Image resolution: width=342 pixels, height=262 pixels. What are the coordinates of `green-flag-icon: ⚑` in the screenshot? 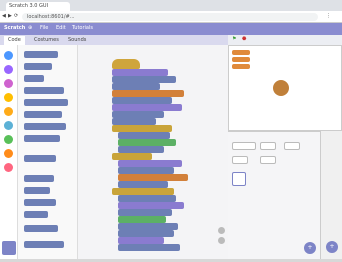 It's located at (234, 39).